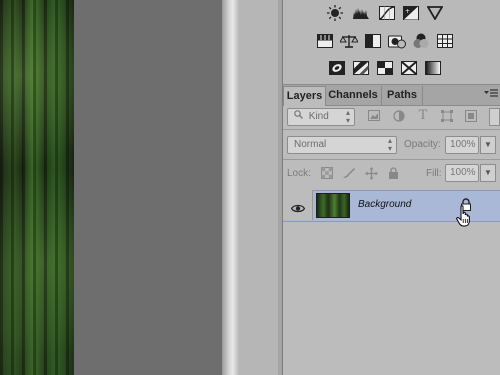 This screenshot has width=500, height=375. What do you see at coordinates (462, 145) in the screenshot?
I see `opacity-input: 100%` at bounding box center [462, 145].